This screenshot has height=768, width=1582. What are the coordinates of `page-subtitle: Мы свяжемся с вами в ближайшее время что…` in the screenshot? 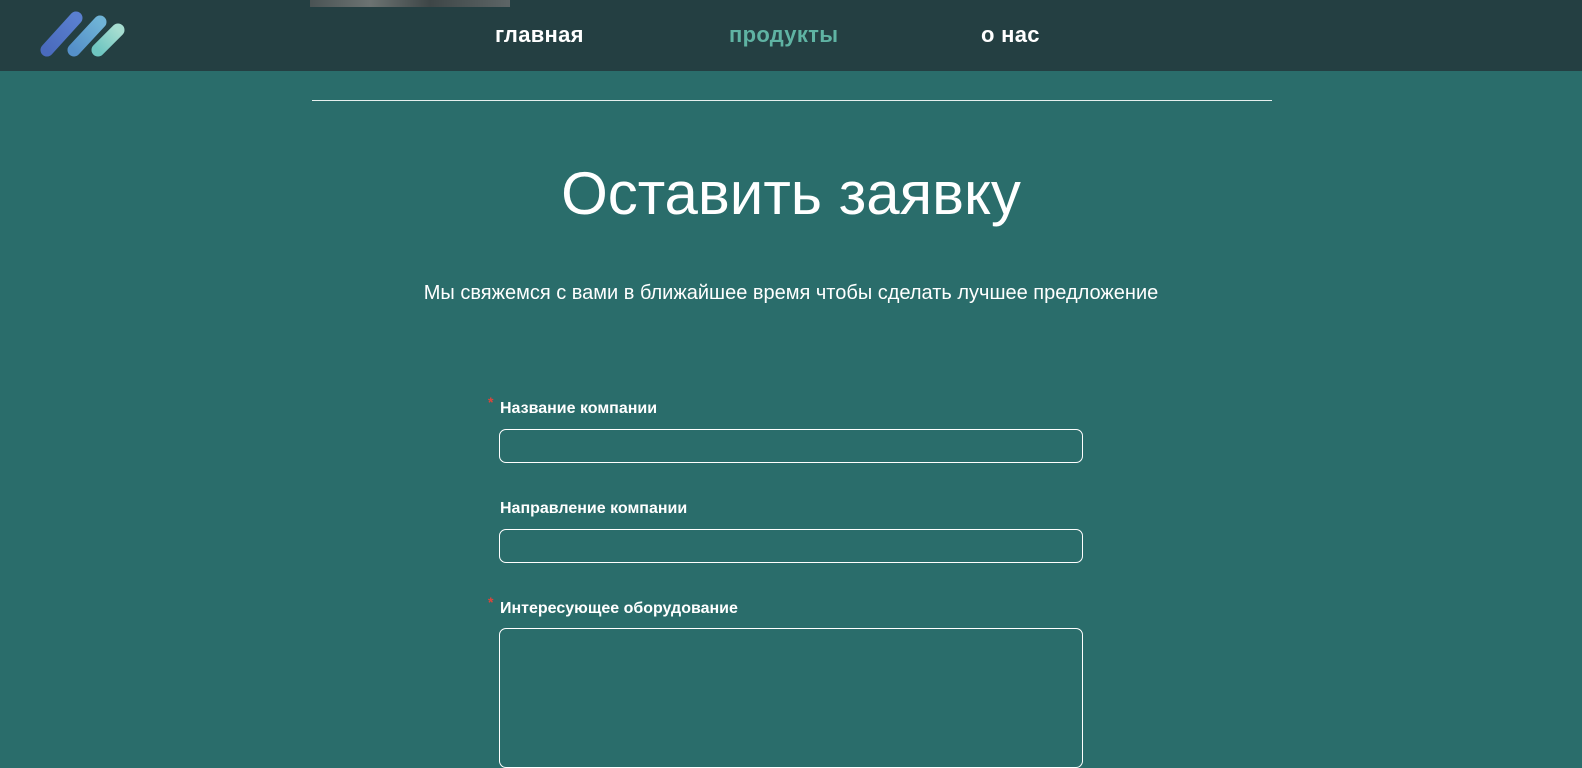 It's located at (791, 293).